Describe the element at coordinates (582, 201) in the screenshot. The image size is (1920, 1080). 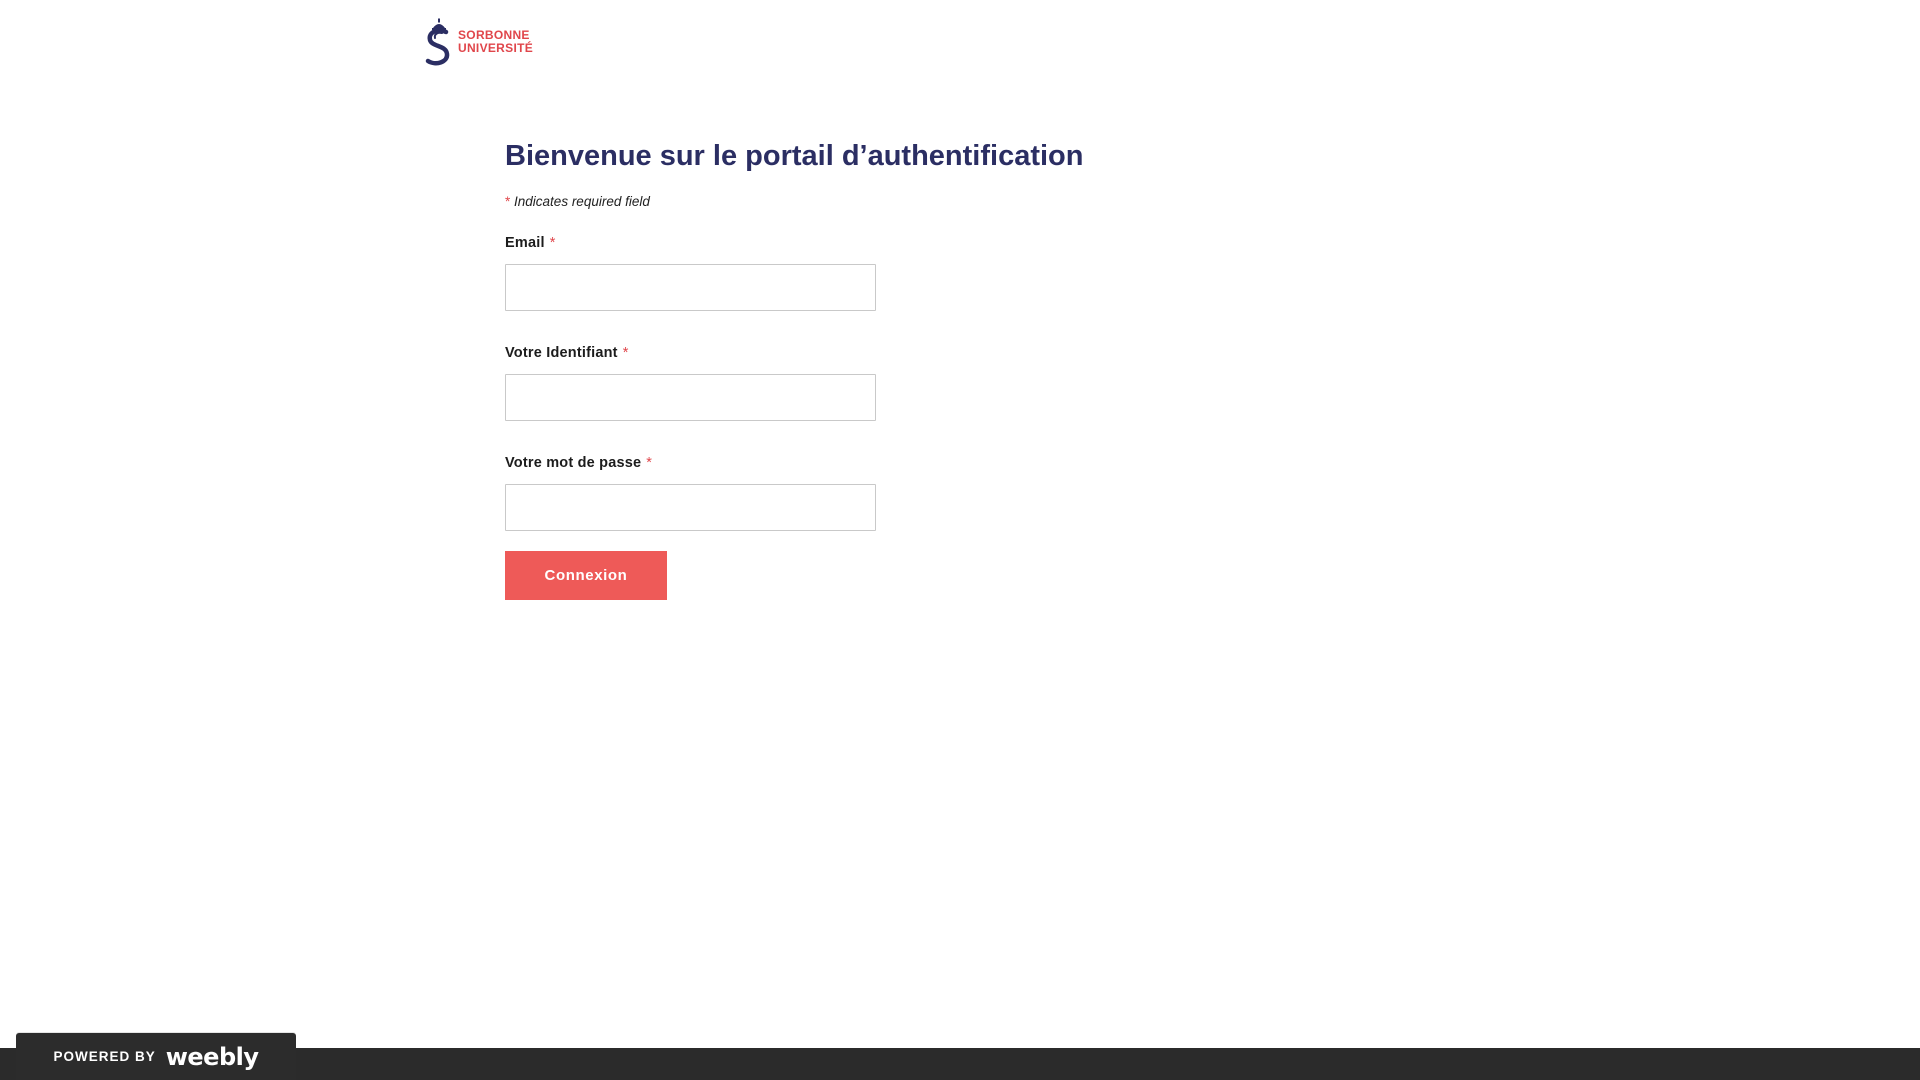
I see `required-note-text: Indicates required field` at that location.